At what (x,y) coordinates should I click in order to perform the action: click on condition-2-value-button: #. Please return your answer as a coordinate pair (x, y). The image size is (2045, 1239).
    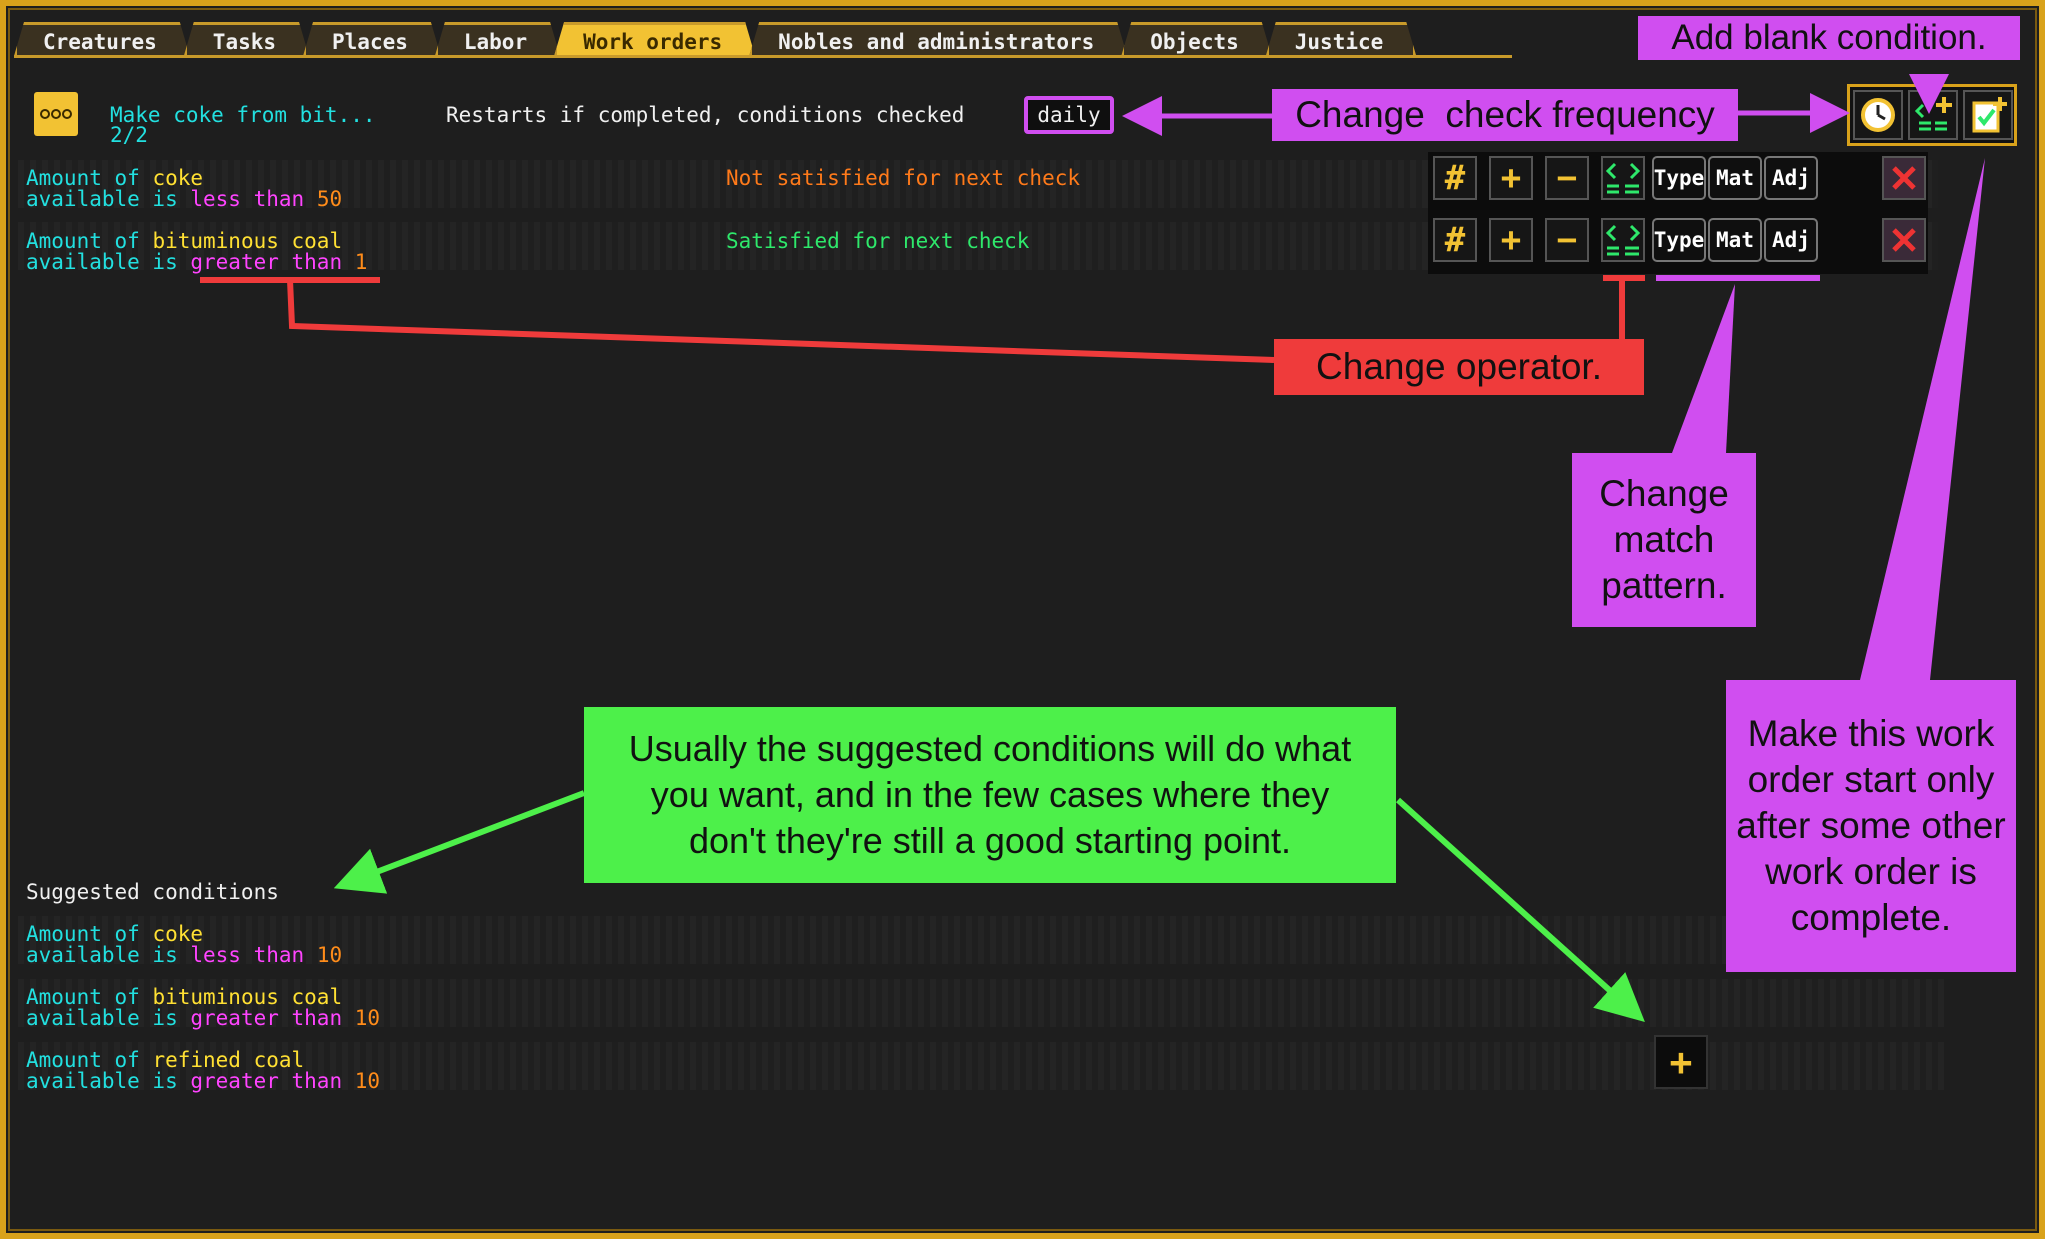
    Looking at the image, I should click on (1455, 240).